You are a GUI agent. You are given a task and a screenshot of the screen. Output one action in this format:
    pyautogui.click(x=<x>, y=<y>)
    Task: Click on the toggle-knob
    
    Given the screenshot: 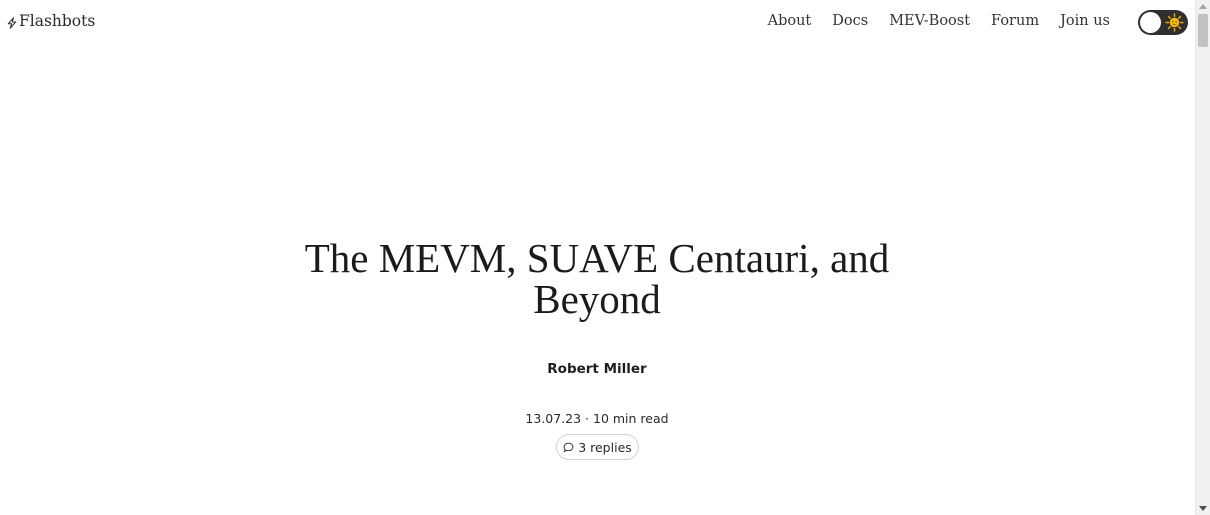 What is the action you would take?
    pyautogui.click(x=1150, y=22)
    